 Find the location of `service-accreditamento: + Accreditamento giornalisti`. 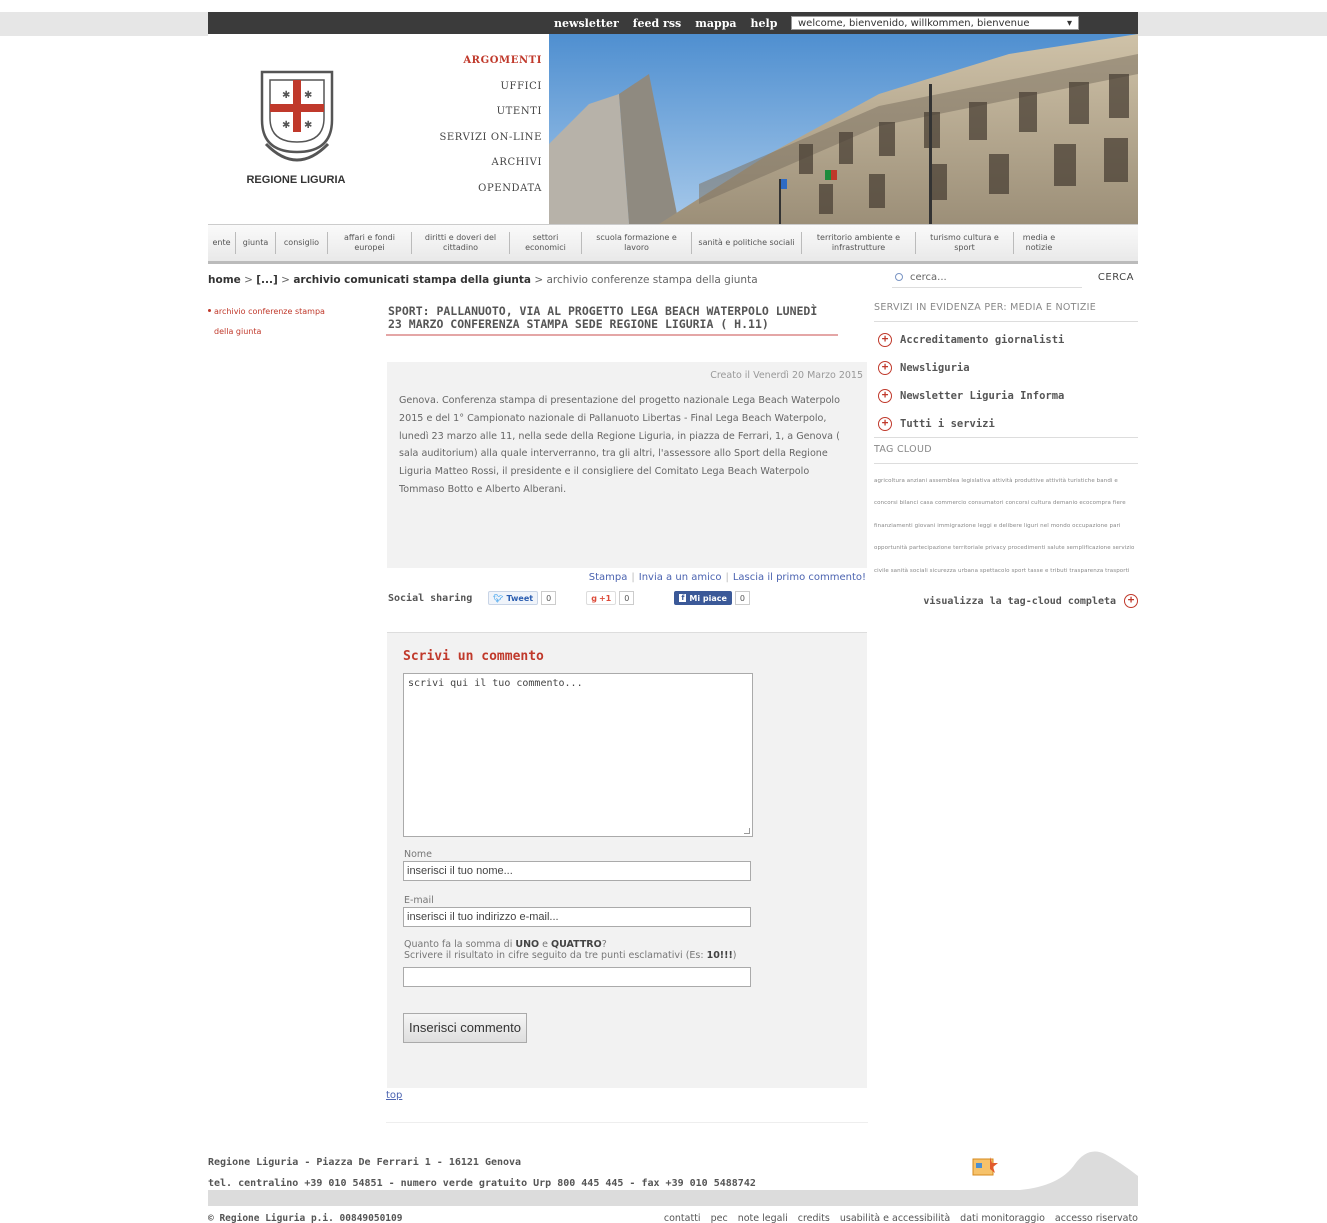

service-accreditamento: + Accreditamento giornalisti is located at coordinates (1006, 340).